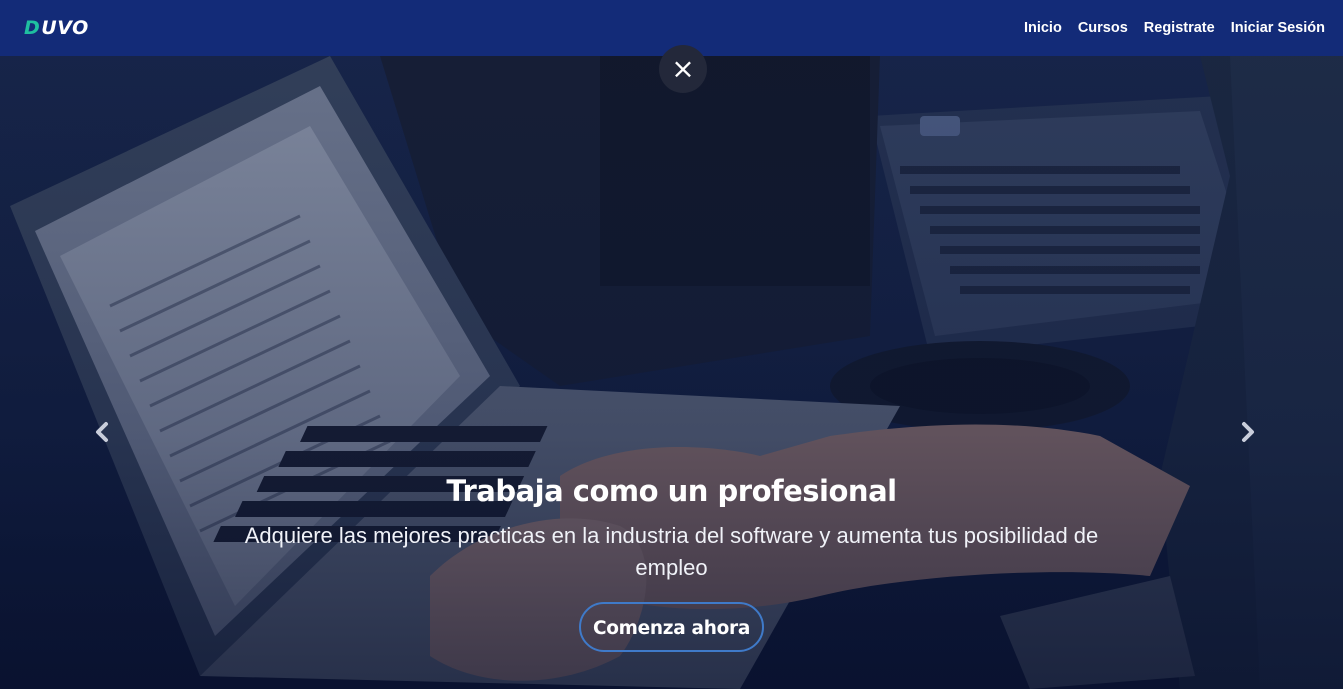 Image resolution: width=1343 pixels, height=689 pixels. I want to click on hero-title: Trabaja como un profesional, so click(671, 491).